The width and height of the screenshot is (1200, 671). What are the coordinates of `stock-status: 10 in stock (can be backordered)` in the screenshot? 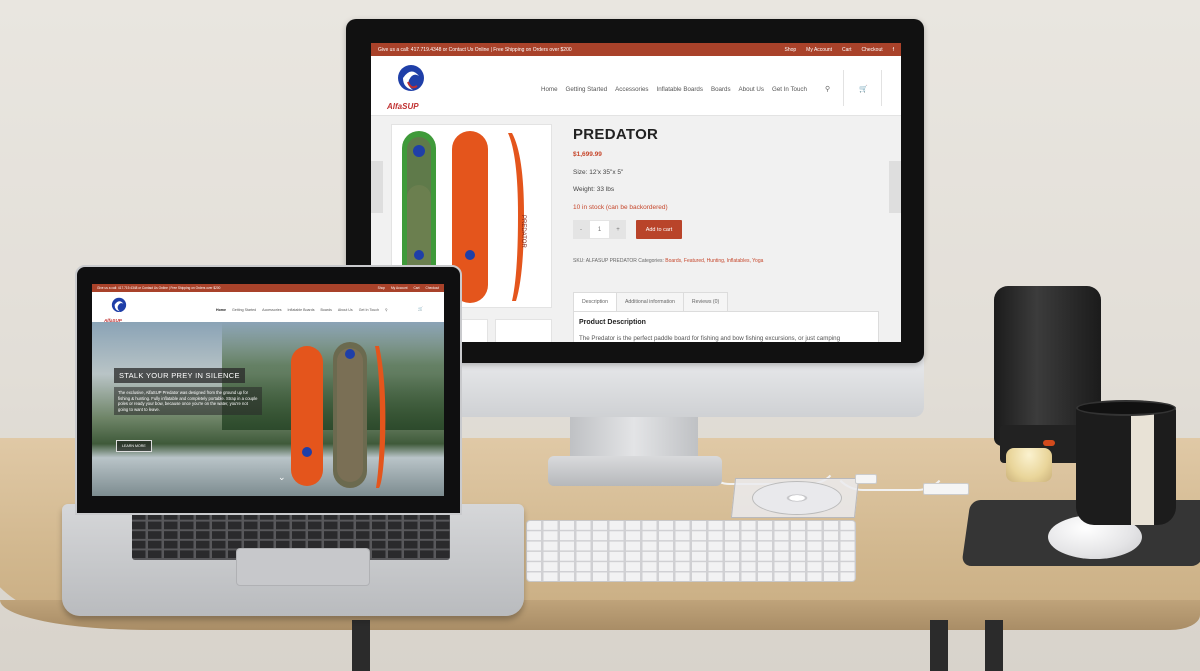 It's located at (620, 207).